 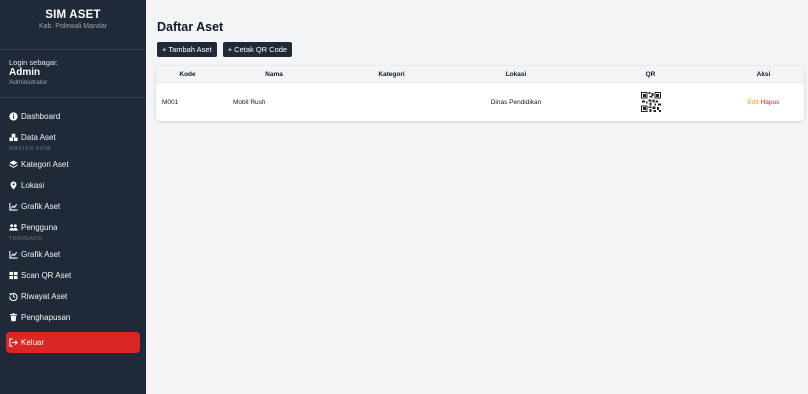 I want to click on sidebar-item-label: Data Aset, so click(x=38, y=137).